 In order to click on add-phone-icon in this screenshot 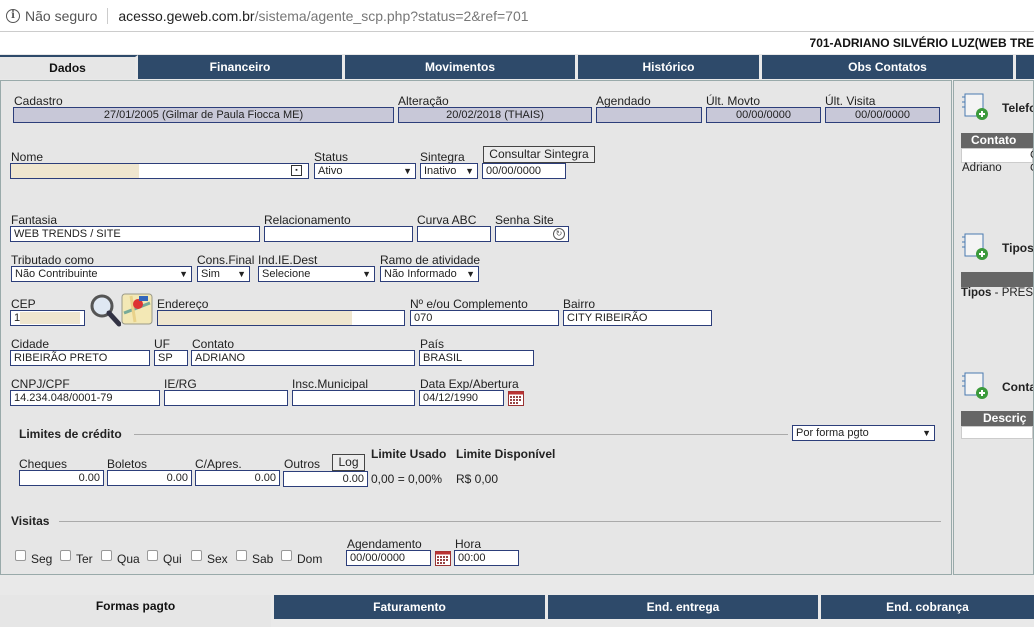, I will do `click(975, 106)`.